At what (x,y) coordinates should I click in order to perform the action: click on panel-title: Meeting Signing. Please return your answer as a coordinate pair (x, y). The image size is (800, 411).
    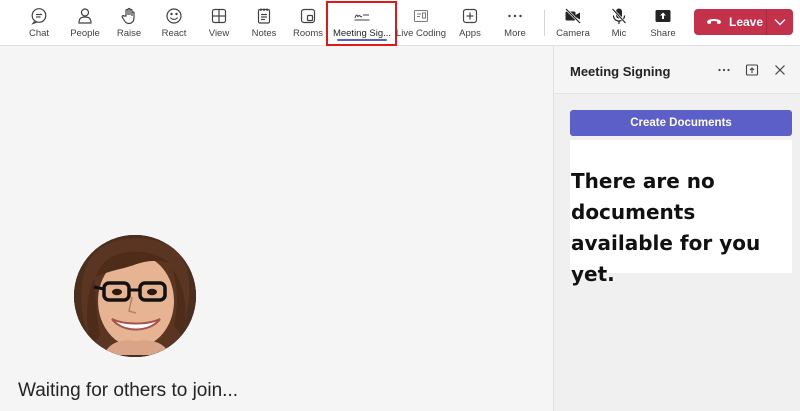
    Looking at the image, I should click on (620, 71).